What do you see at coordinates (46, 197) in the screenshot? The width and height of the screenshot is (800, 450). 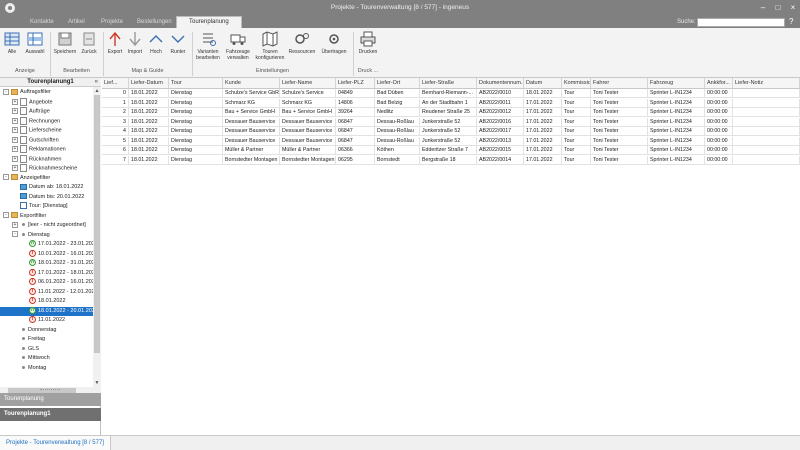 I see `tree-item: Datum bis: 20.01.2022` at bounding box center [46, 197].